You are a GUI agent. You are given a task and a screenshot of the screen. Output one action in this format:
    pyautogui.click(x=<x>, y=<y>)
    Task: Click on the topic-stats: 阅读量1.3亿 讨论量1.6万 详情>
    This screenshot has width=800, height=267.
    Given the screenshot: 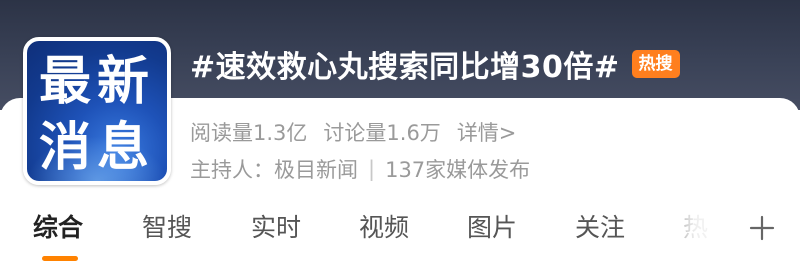 What is the action you would take?
    pyautogui.click(x=353, y=132)
    